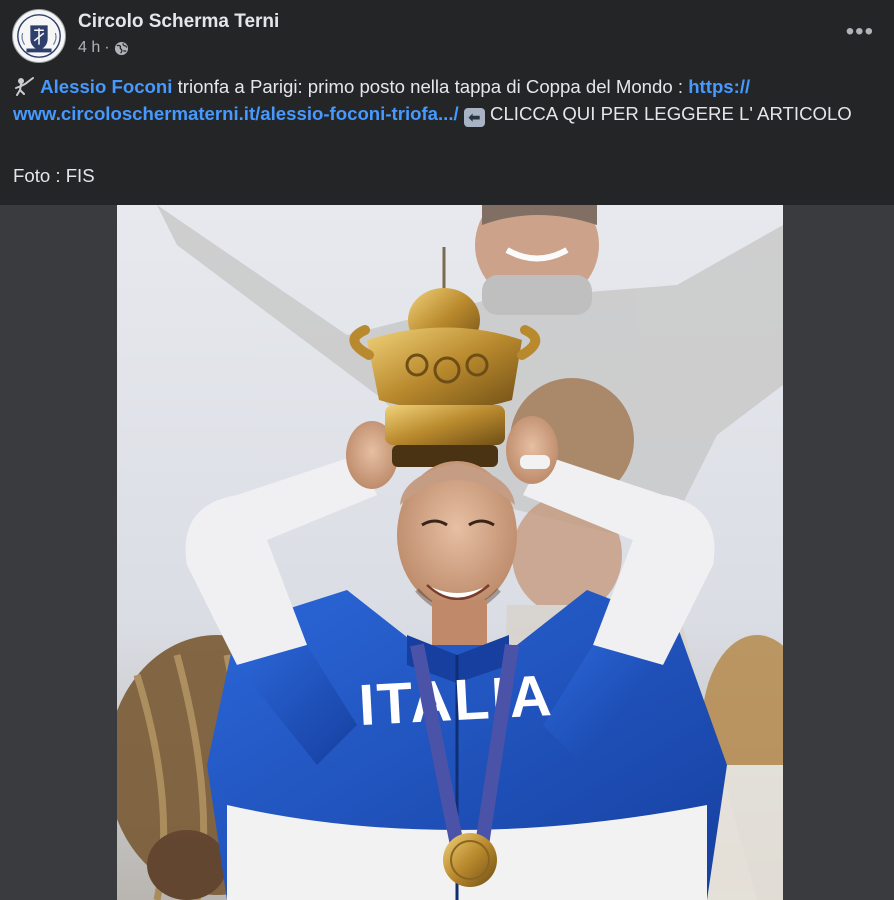 This screenshot has height=900, width=894. I want to click on left-arrow-icon: ⬅, so click(474, 117).